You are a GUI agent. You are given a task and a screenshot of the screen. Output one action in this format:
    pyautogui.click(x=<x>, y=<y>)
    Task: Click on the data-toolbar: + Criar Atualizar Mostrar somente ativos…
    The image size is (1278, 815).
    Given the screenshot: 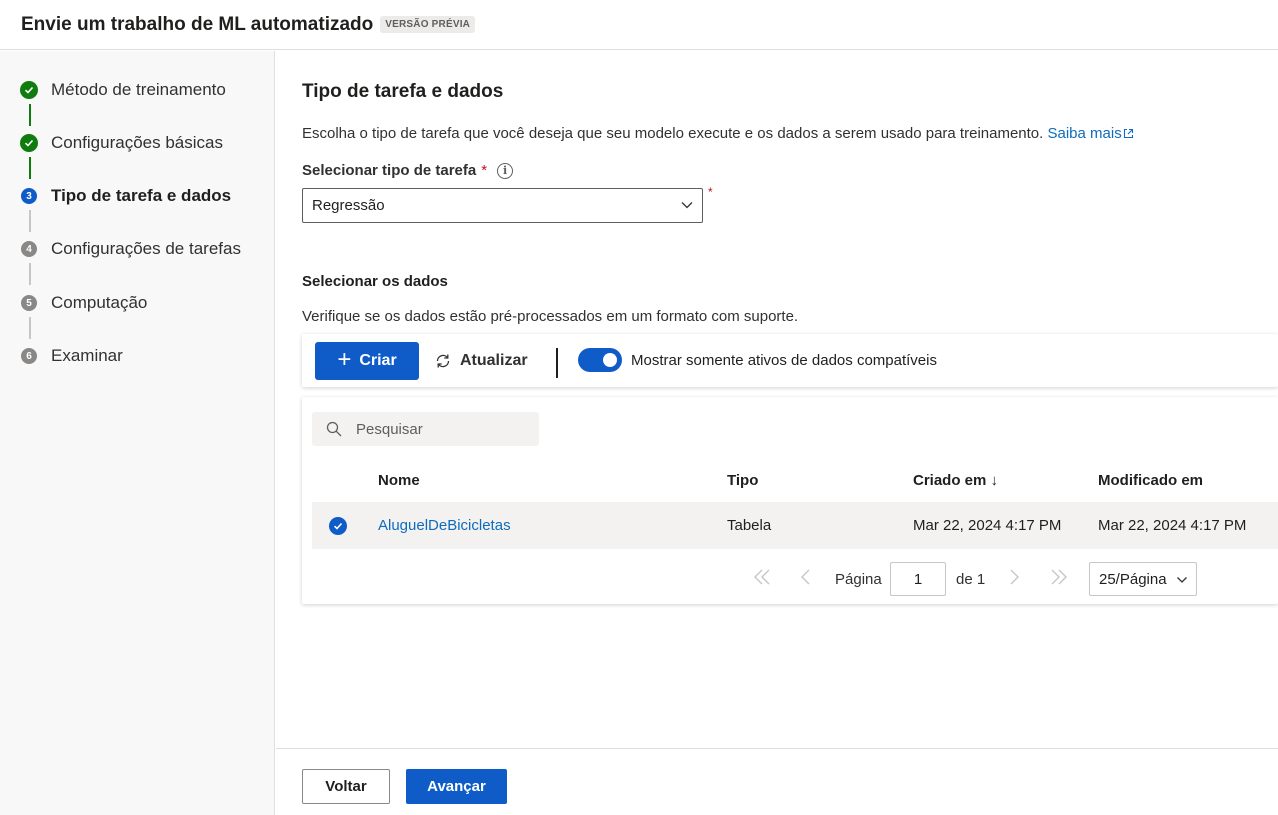 What is the action you would take?
    pyautogui.click(x=790, y=360)
    